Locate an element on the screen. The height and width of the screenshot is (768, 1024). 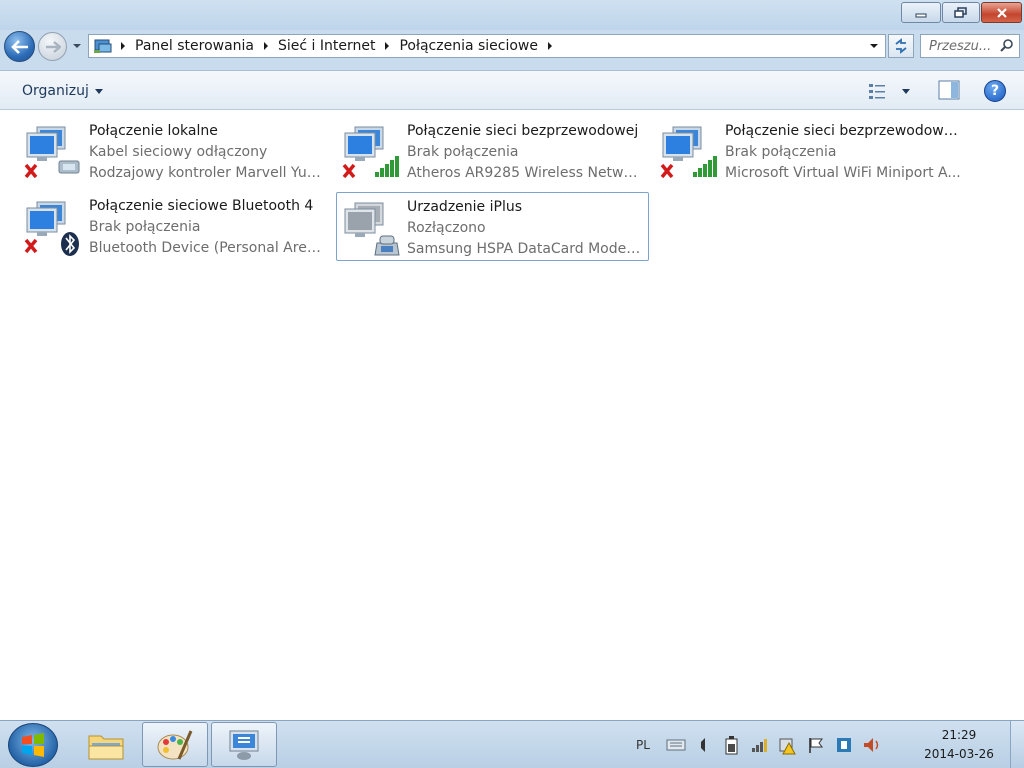
recent-pages-button is located at coordinates (77, 46).